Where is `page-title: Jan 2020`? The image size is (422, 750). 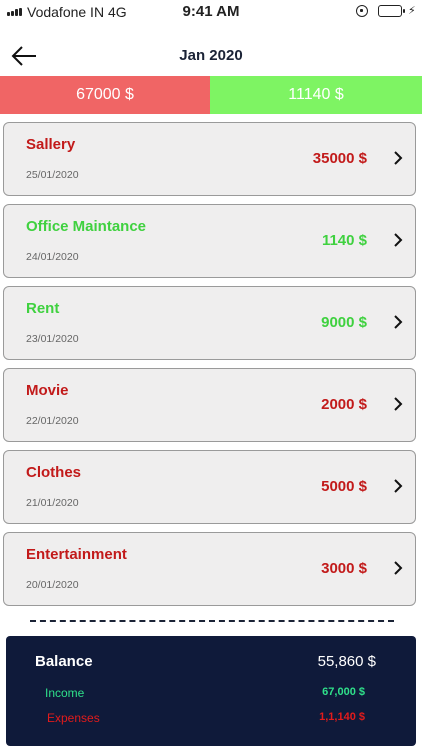
page-title: Jan 2020 is located at coordinates (211, 55).